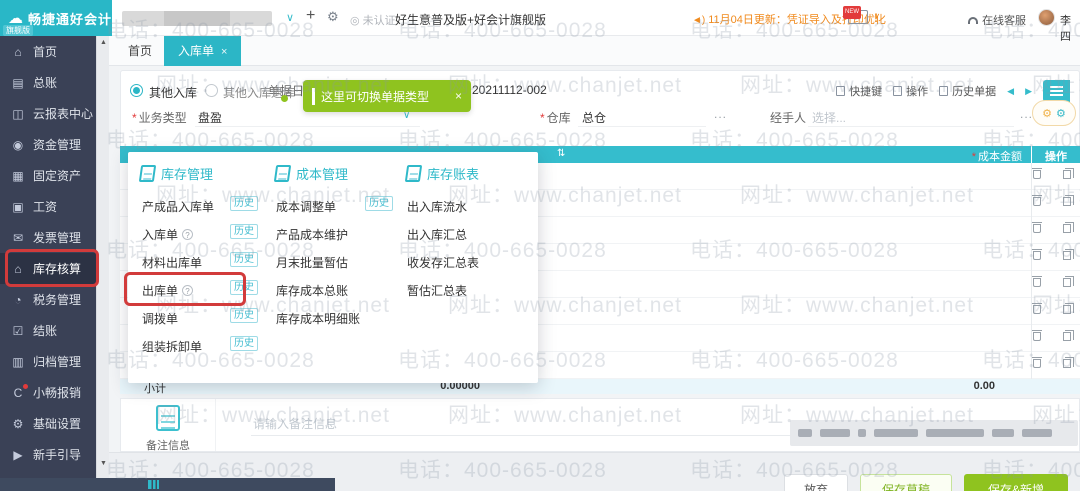  I want to click on menu-receive-send-summary: 收发存汇总表, so click(443, 262).